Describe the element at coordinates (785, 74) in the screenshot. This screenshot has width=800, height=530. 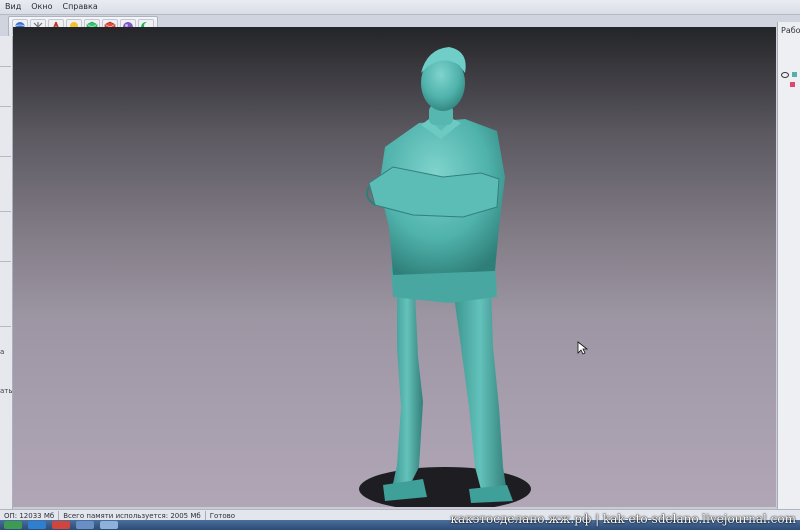
I see `eye-icon` at that location.